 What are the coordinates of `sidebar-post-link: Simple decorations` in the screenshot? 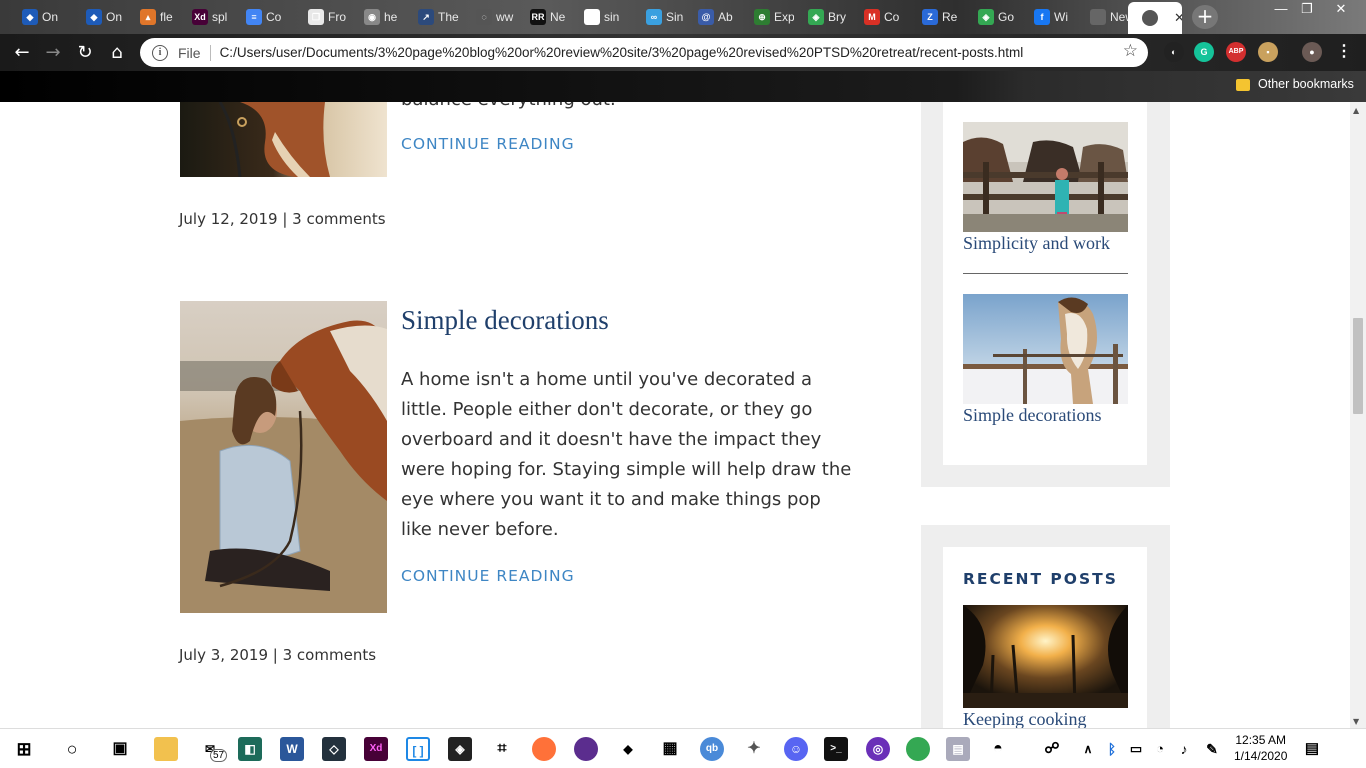 It's located at (1032, 415).